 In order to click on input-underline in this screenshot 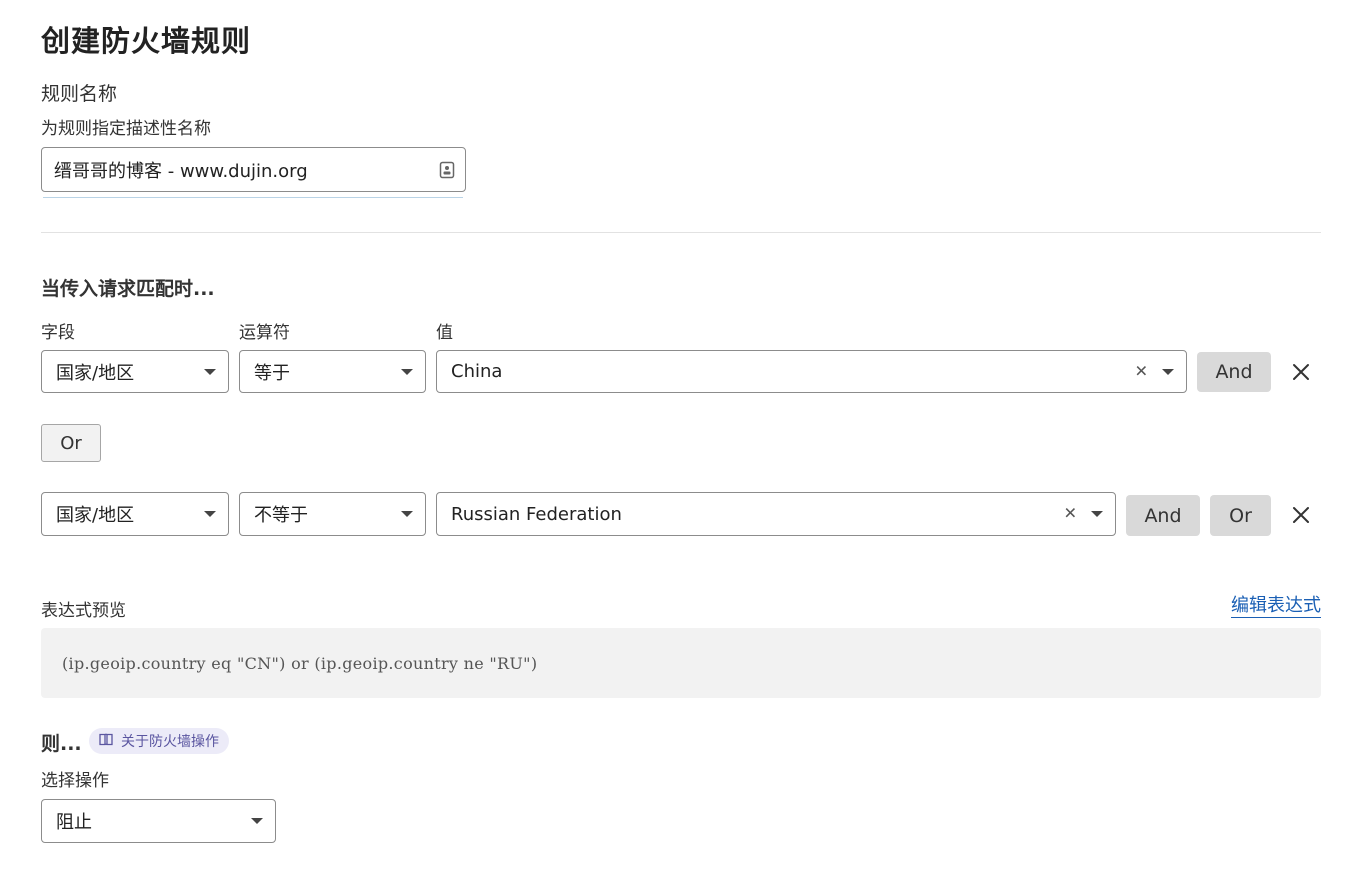, I will do `click(253, 197)`.